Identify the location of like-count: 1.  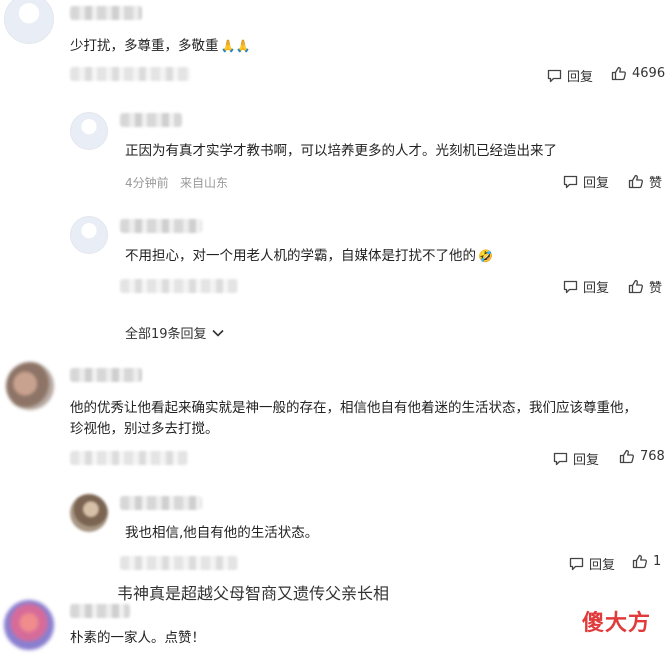
(657, 561).